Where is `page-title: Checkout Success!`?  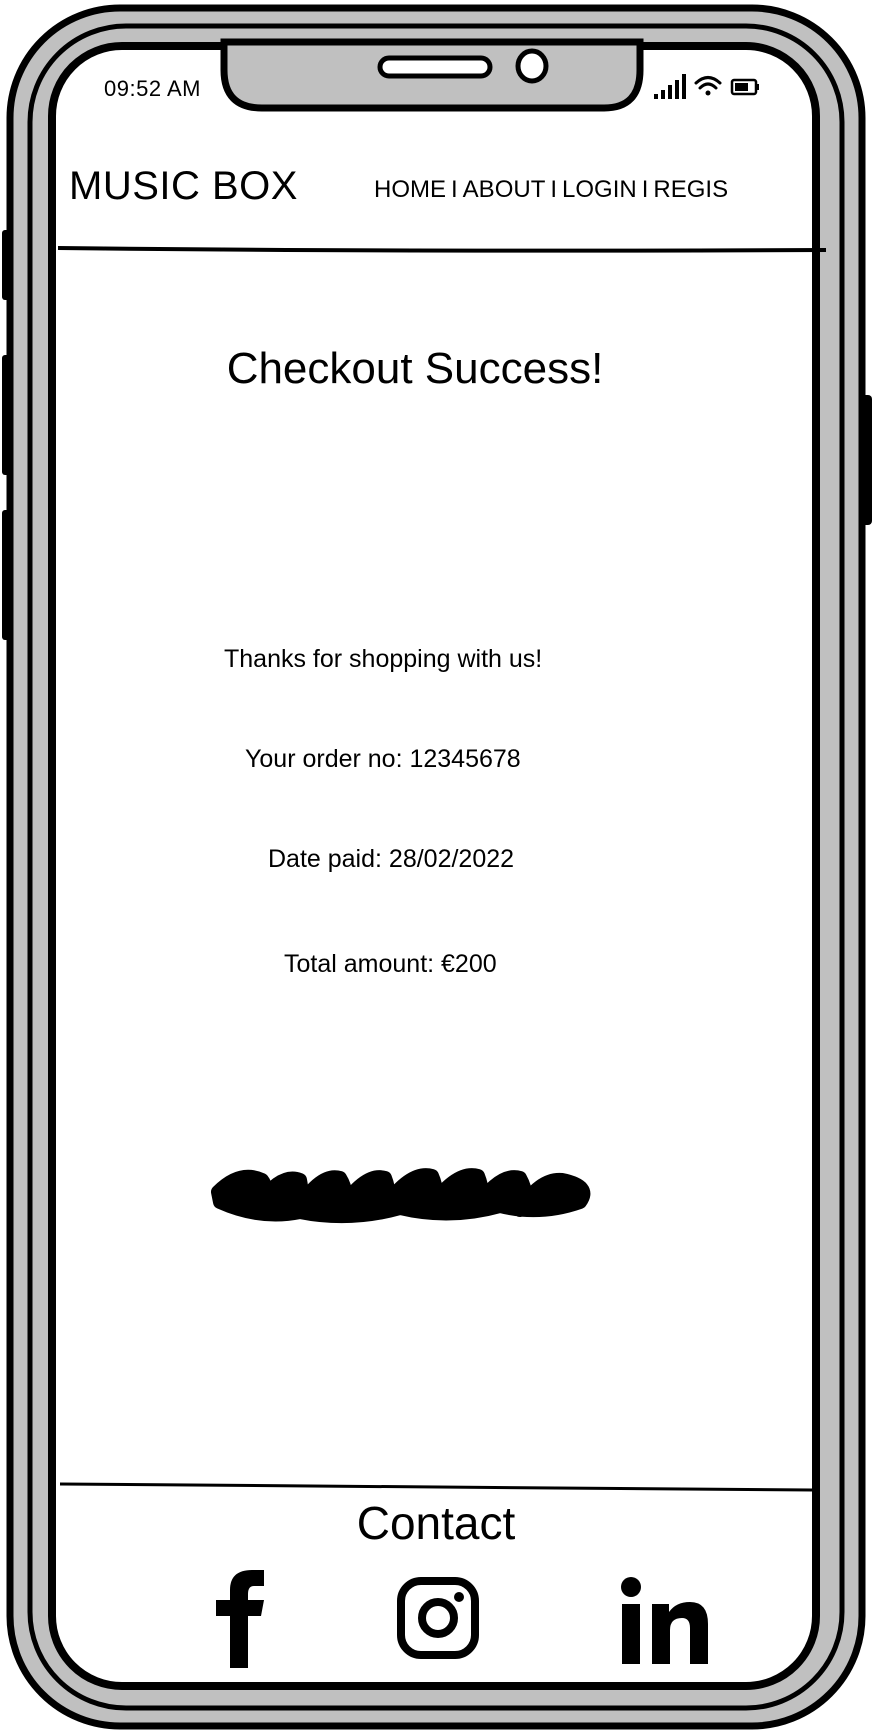
page-title: Checkout Success! is located at coordinates (415, 368).